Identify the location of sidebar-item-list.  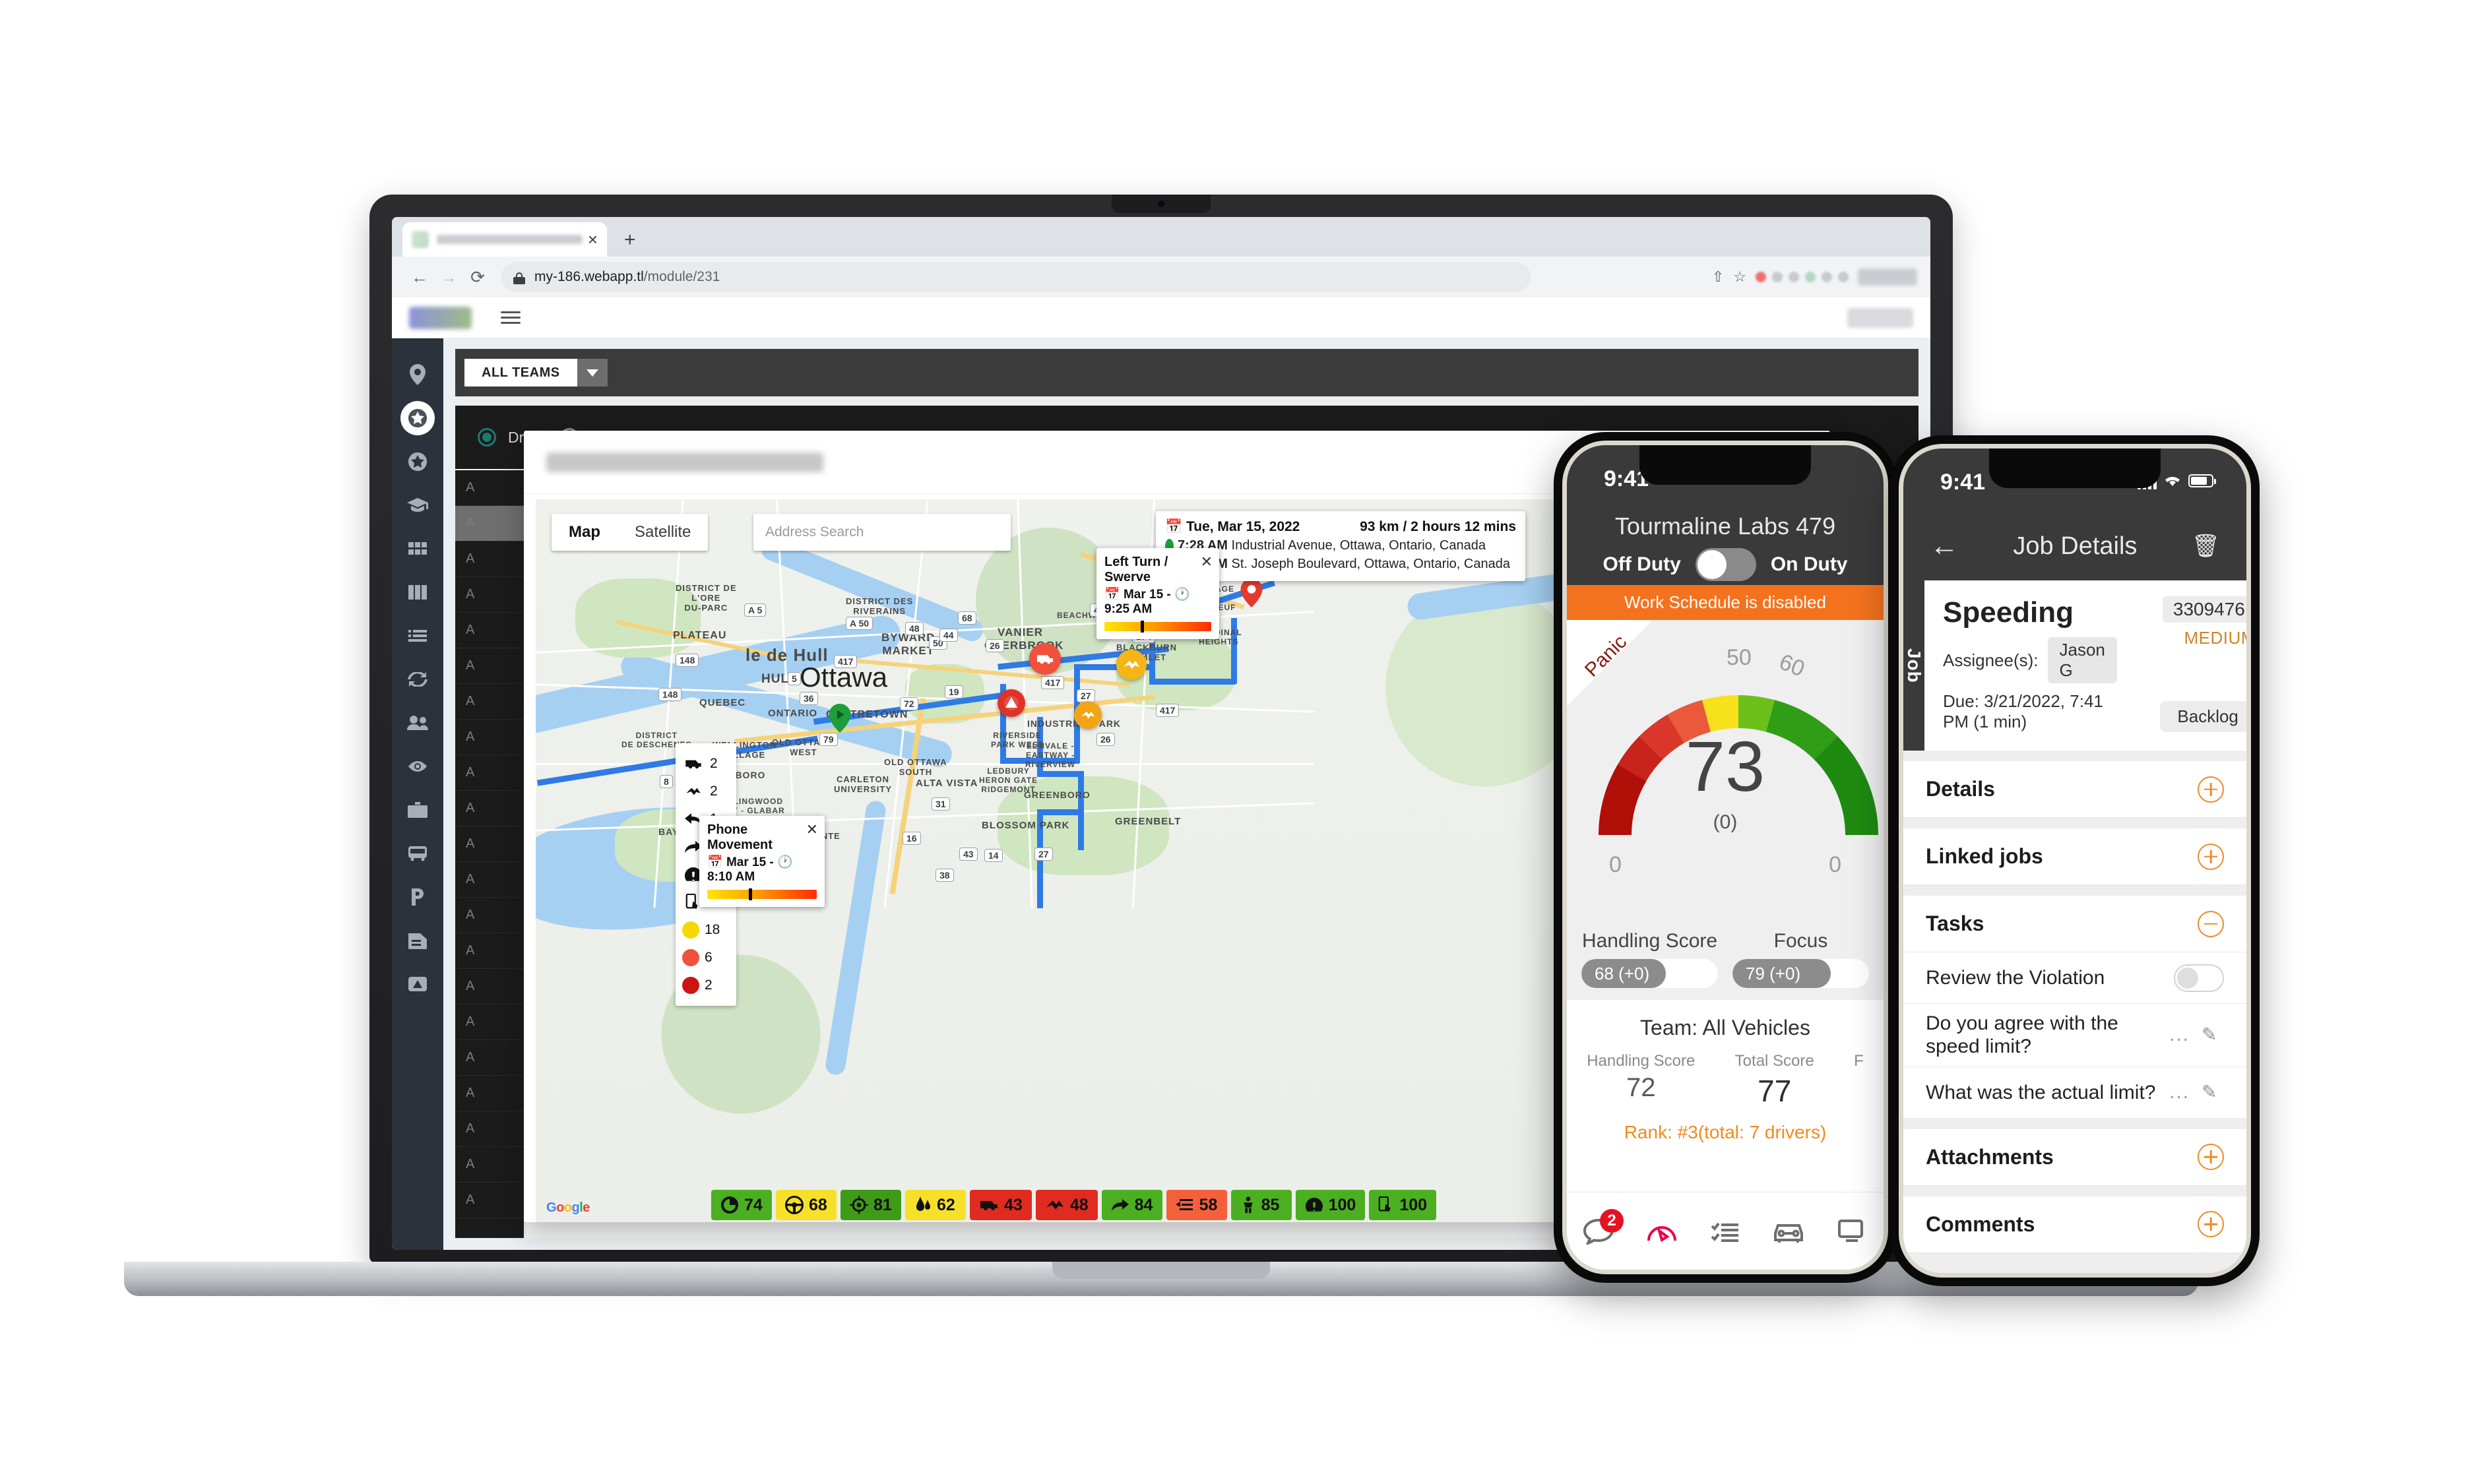
(417, 636).